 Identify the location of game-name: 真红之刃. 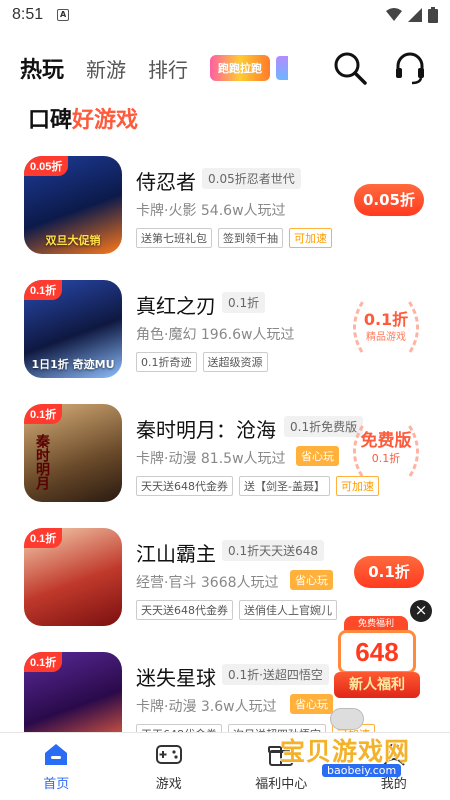
(176, 306).